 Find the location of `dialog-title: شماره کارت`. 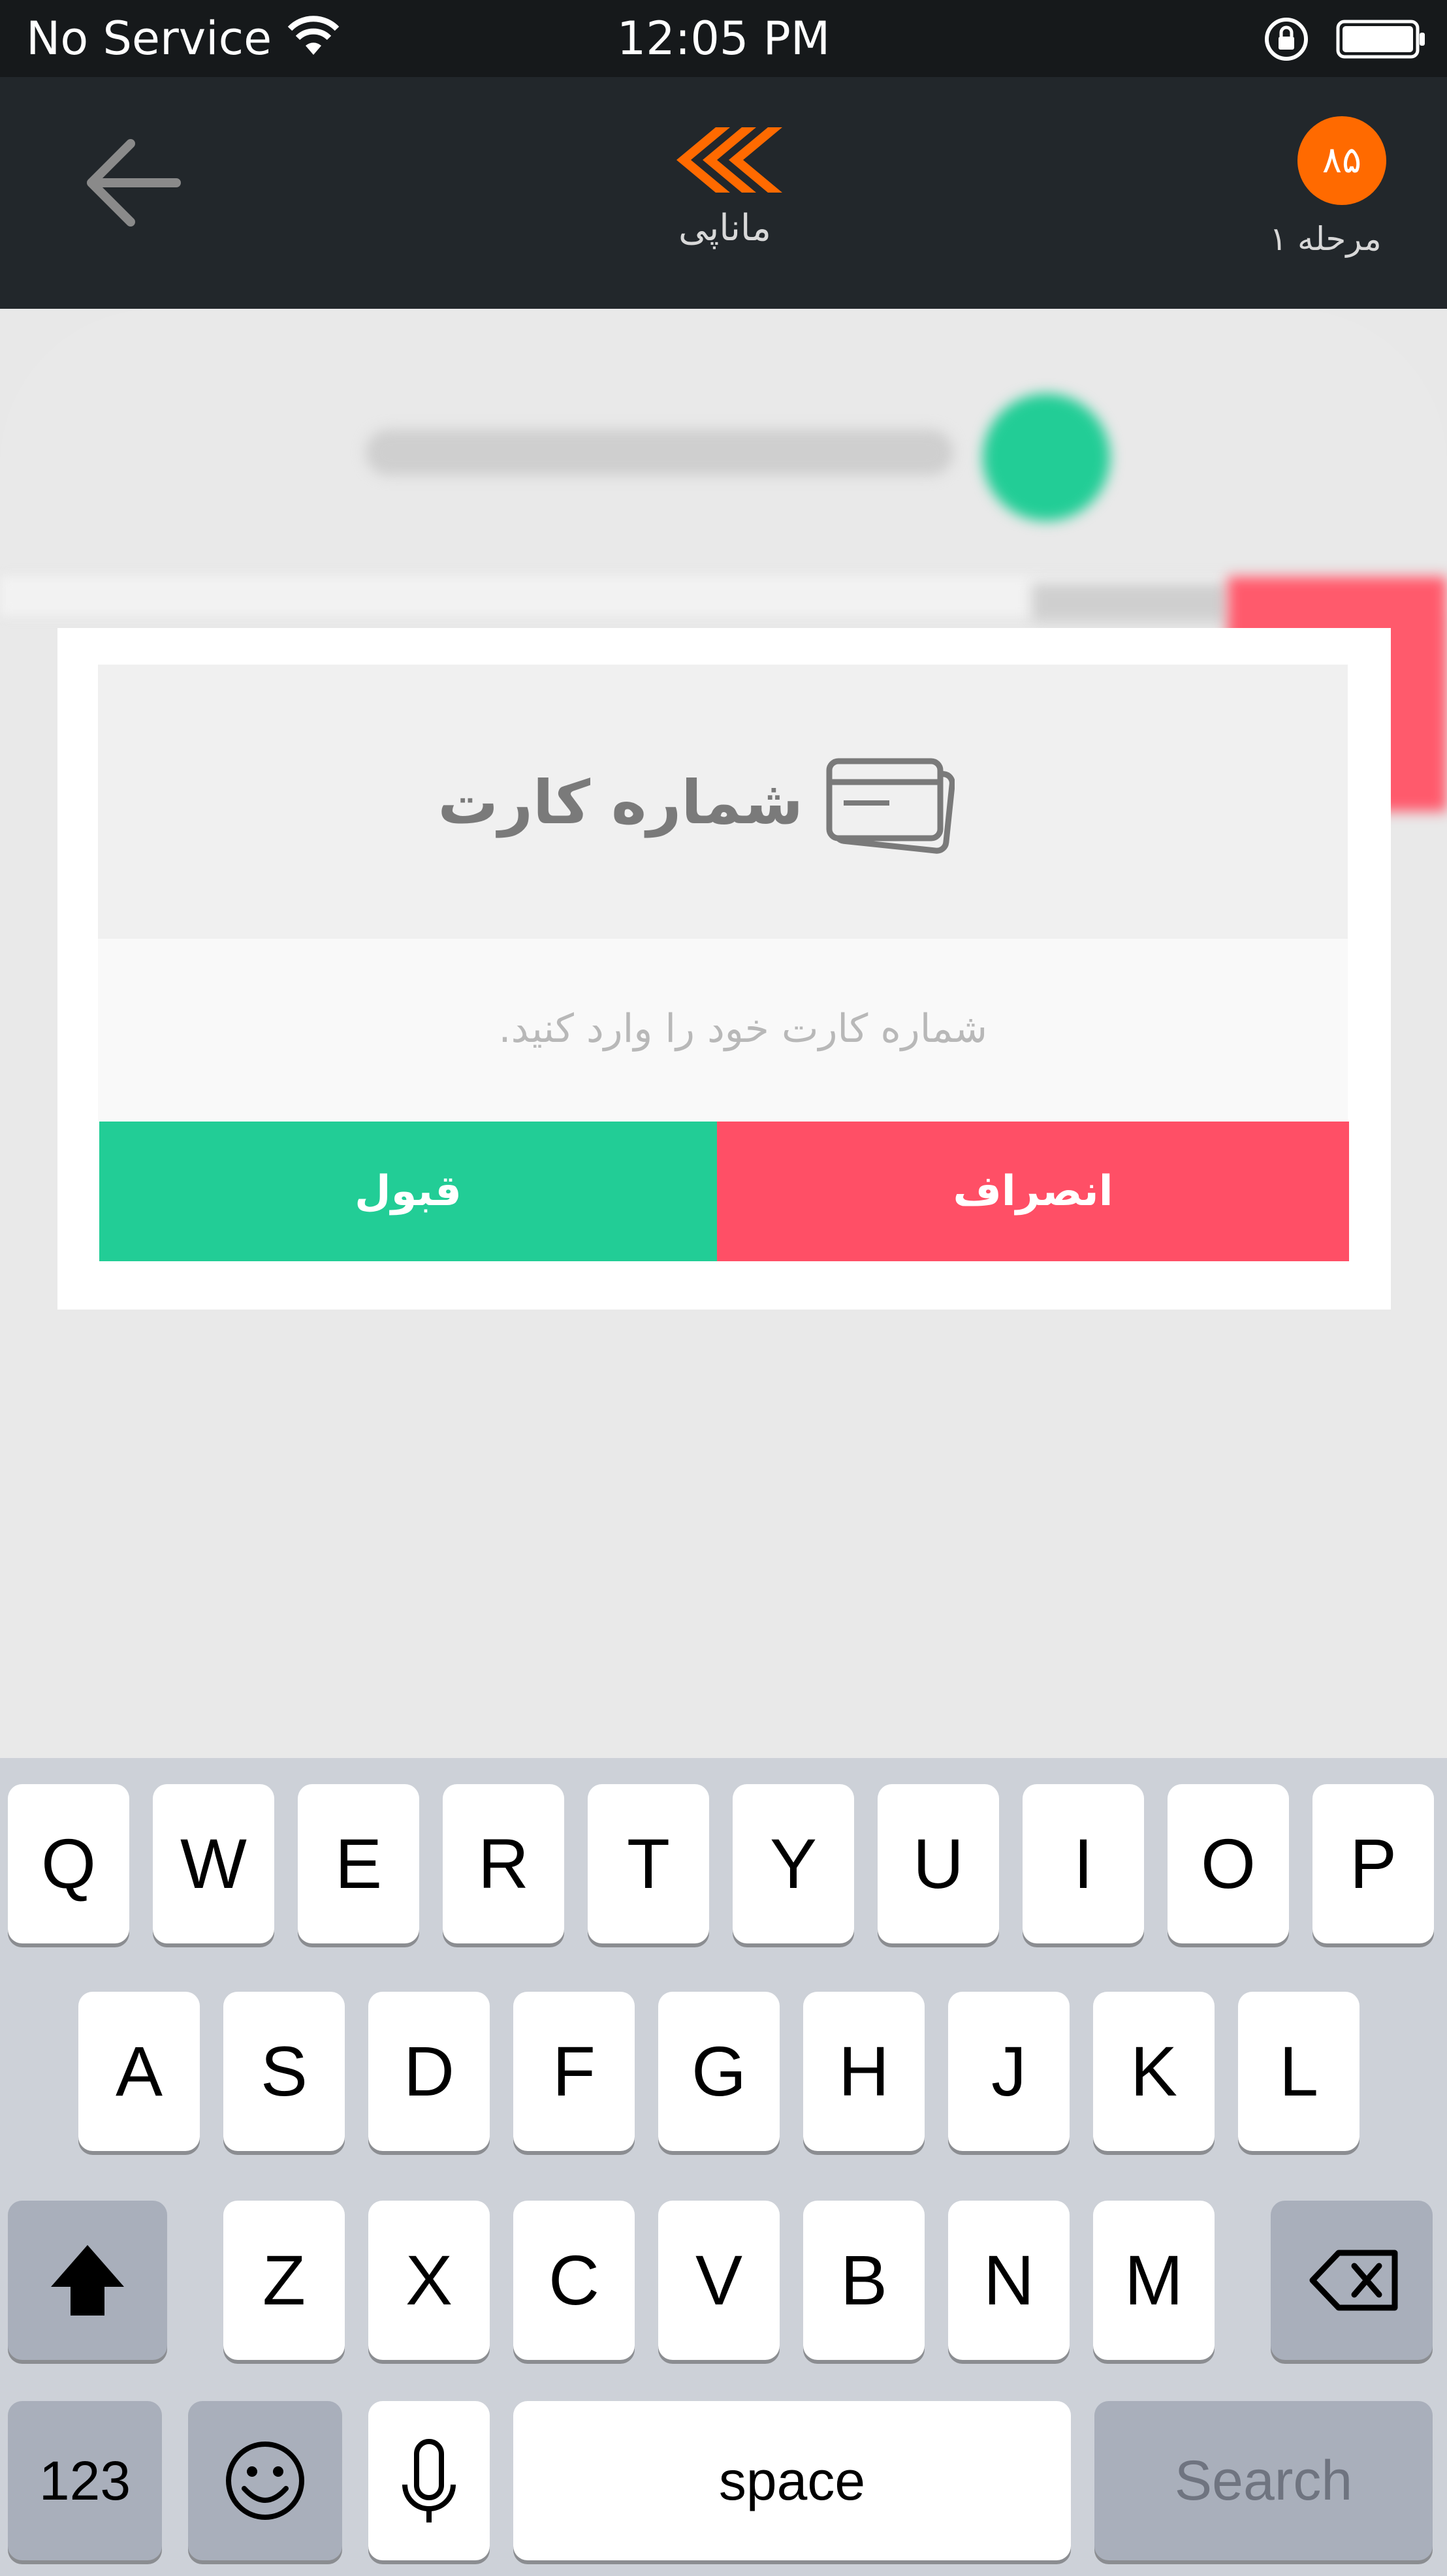

dialog-title: شماره کارت is located at coordinates (620, 803).